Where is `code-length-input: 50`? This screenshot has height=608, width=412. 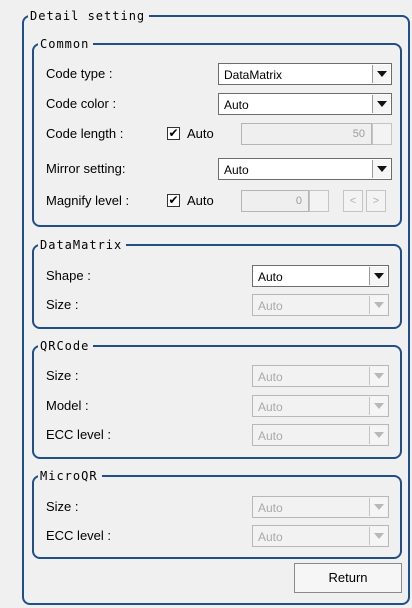 code-length-input: 50 is located at coordinates (306, 134).